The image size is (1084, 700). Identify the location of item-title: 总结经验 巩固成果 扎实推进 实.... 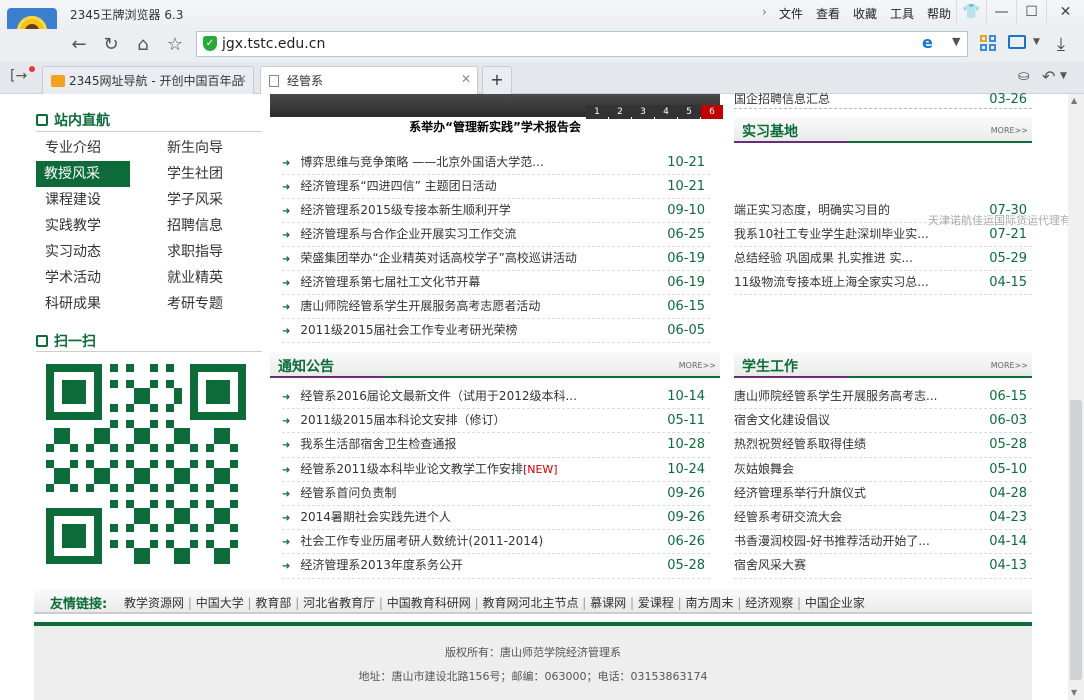
(823, 258).